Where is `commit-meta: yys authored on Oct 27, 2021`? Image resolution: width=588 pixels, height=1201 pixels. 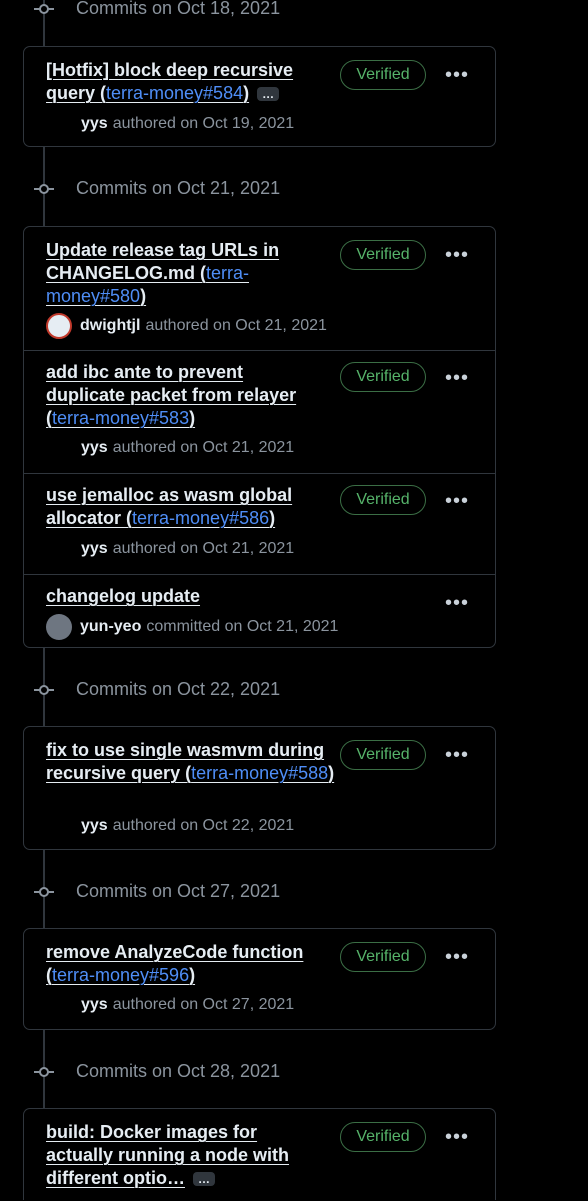 commit-meta: yys authored on Oct 27, 2021 is located at coordinates (188, 1005).